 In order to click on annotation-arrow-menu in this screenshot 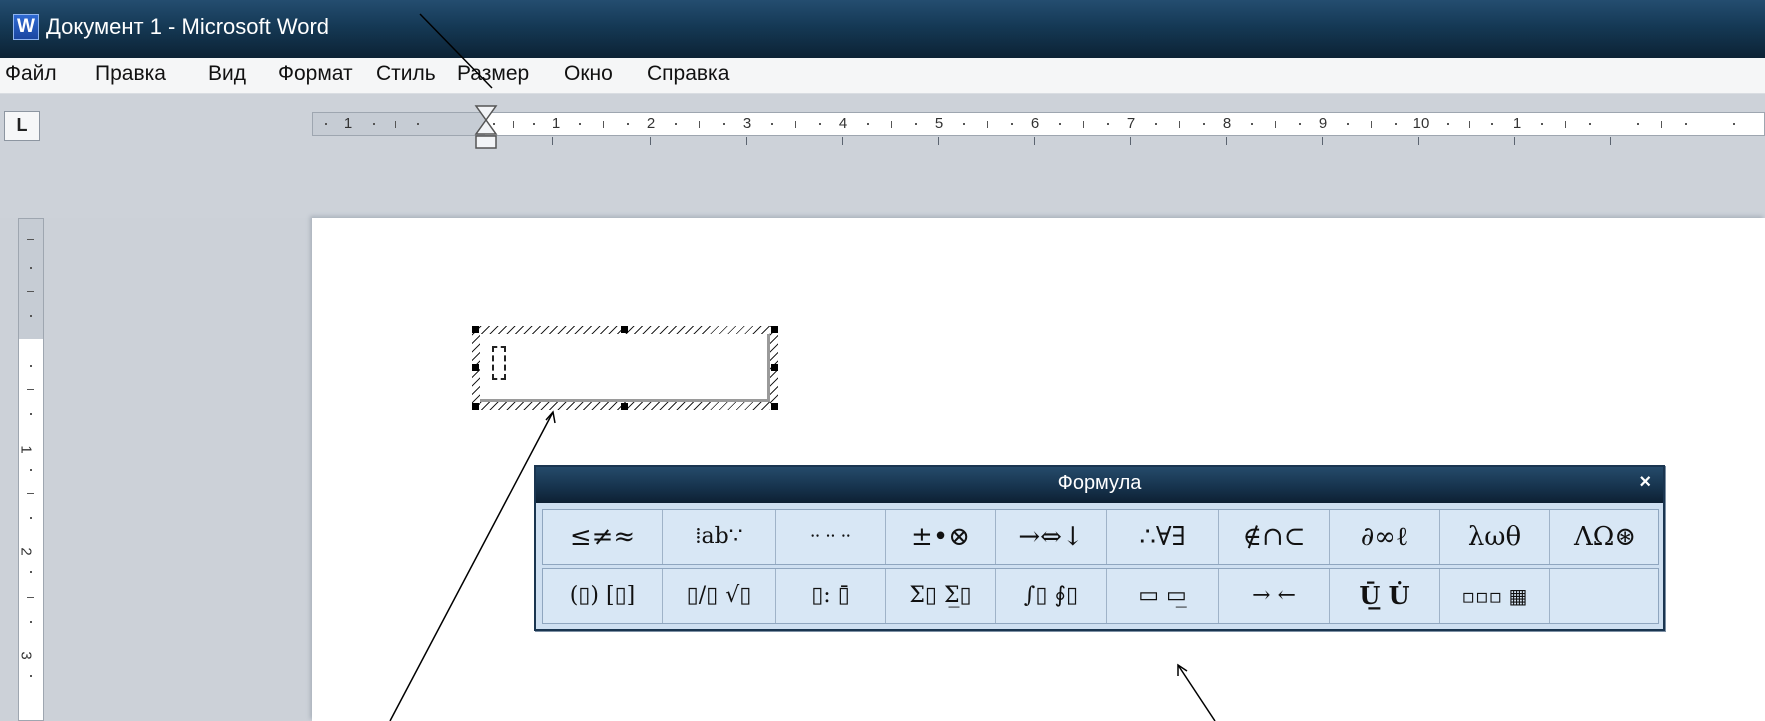, I will do `click(456, 51)`.